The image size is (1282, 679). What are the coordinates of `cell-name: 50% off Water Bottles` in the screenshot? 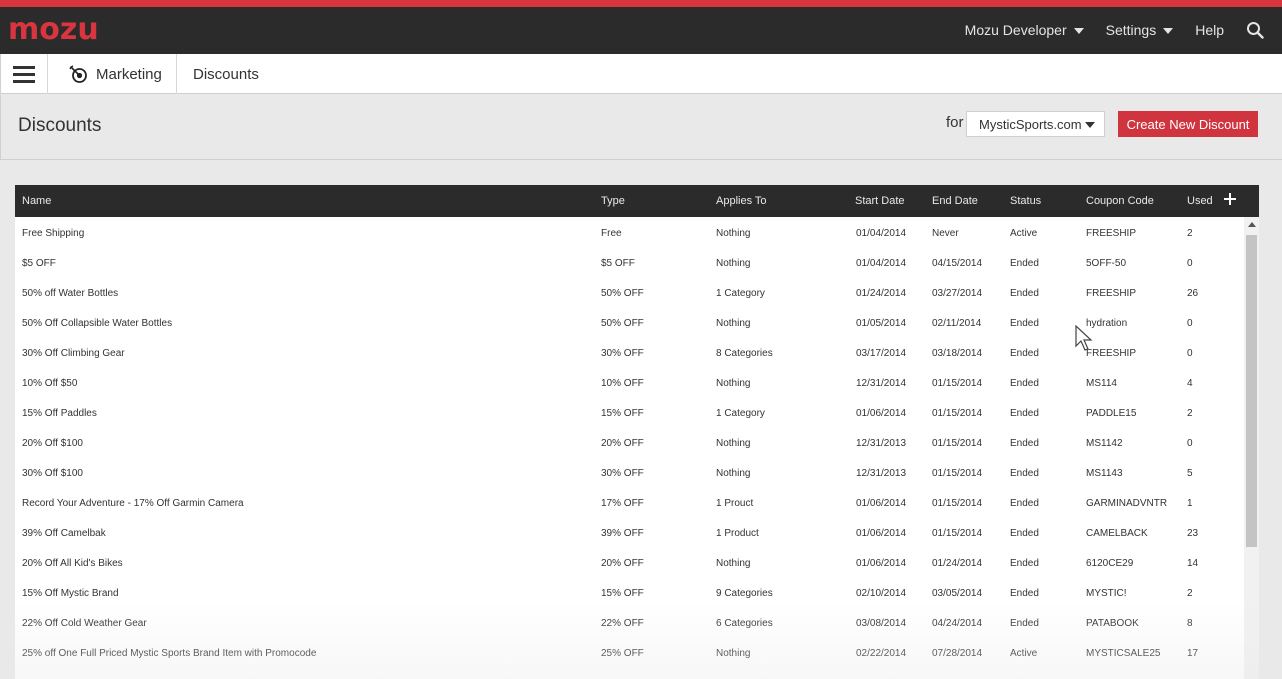 It's located at (70, 293).